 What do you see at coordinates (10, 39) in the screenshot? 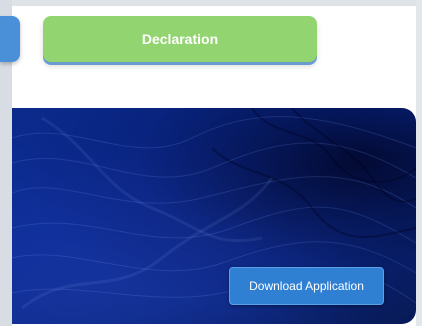
I see `previous-step-tab` at bounding box center [10, 39].